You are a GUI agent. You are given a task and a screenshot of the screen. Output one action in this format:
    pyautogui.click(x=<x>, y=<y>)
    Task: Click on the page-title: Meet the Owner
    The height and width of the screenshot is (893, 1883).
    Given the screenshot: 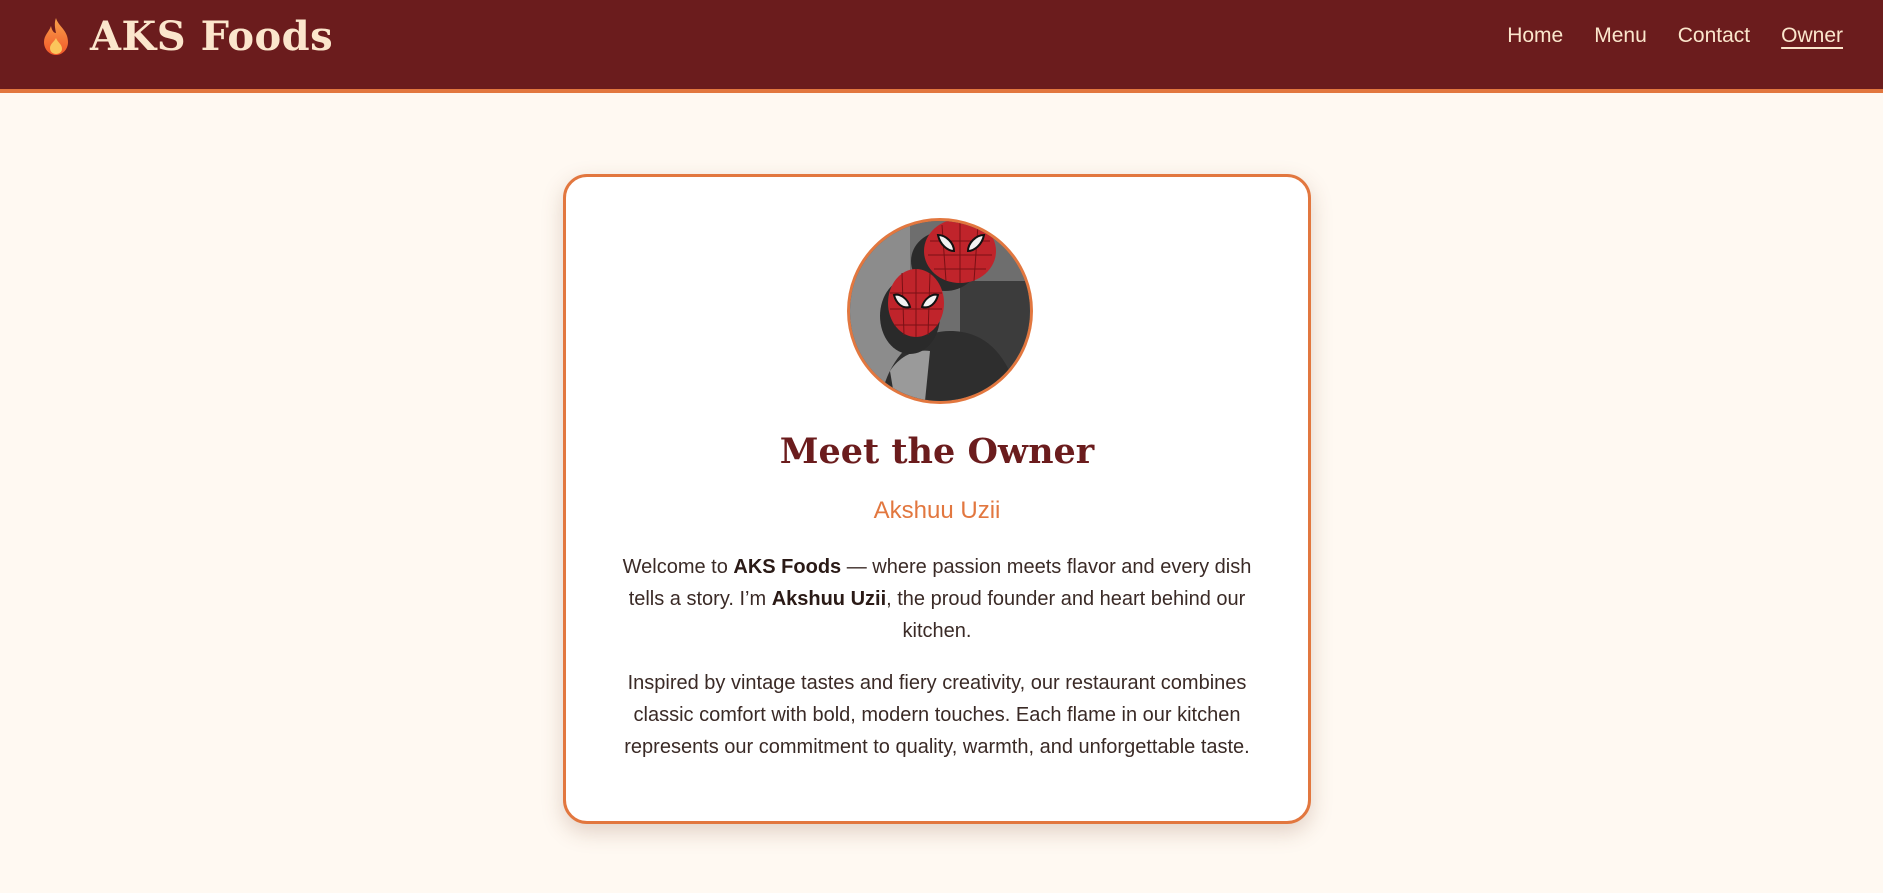 What is the action you would take?
    pyautogui.click(x=937, y=451)
    